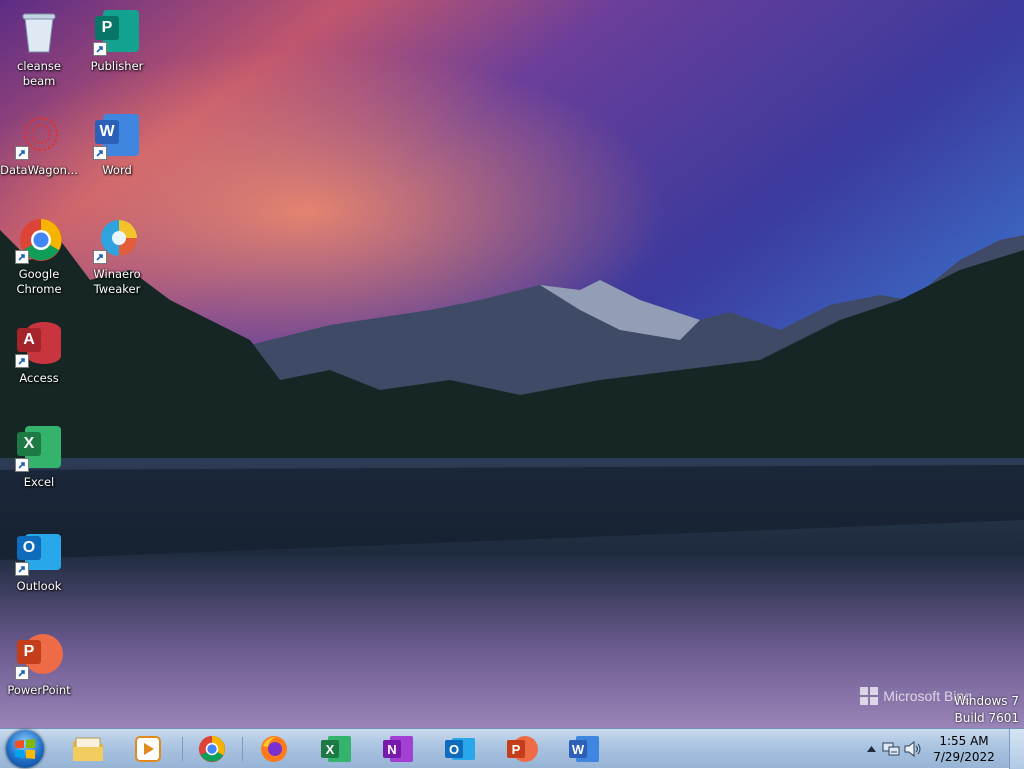  Describe the element at coordinates (869, 696) in the screenshot. I see `windows-logo-icon` at that location.